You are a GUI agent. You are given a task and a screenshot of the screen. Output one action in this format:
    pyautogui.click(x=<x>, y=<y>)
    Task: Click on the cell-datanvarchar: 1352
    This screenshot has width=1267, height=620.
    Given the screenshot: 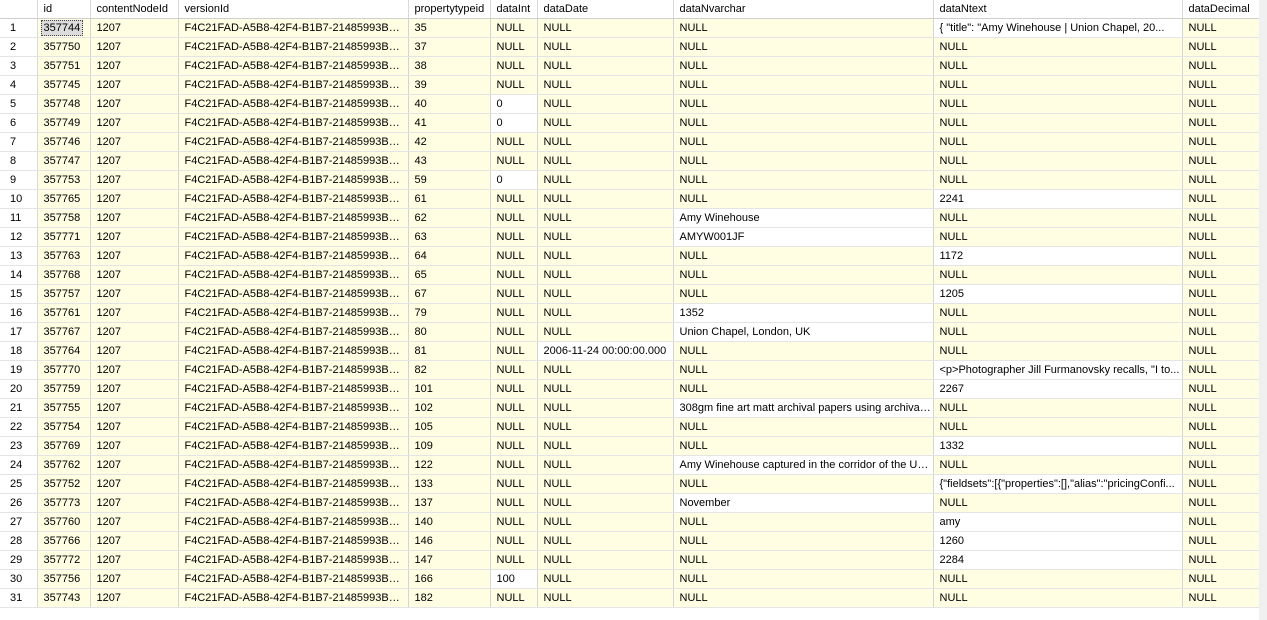 What is the action you would take?
    pyautogui.click(x=803, y=313)
    